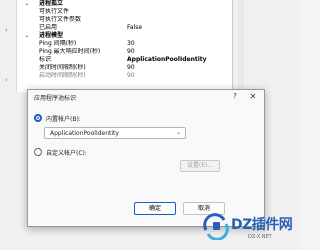  Describe the element at coordinates (84, 133) in the screenshot. I see `builtin-account-value: ApplicationPoolIdentity` at that location.